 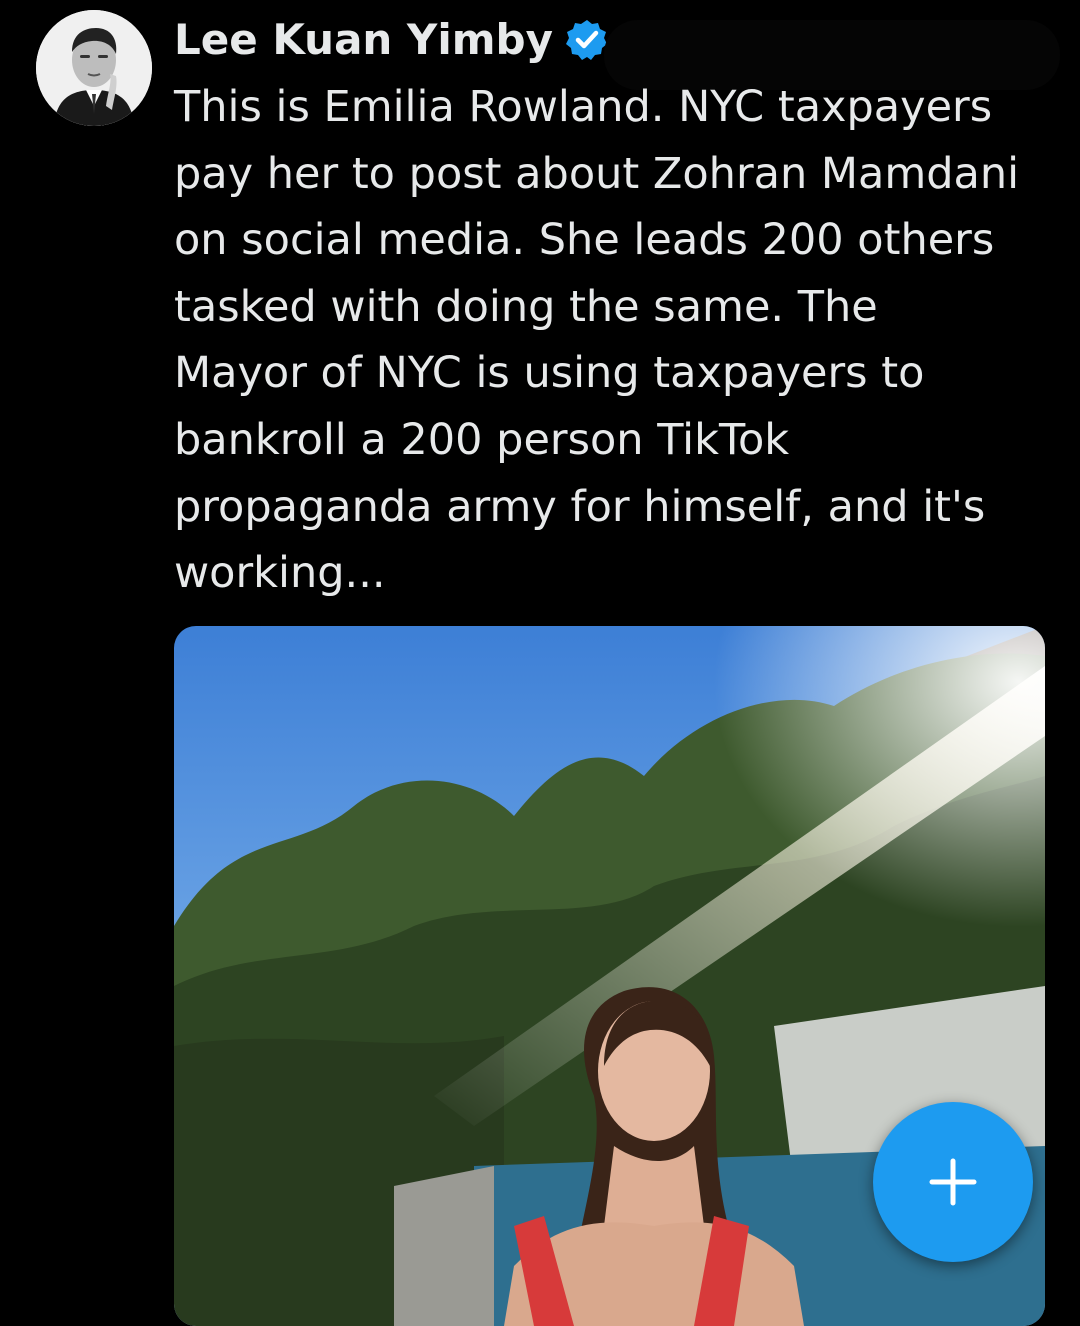 I want to click on avatar-portrait, so click(x=94, y=68).